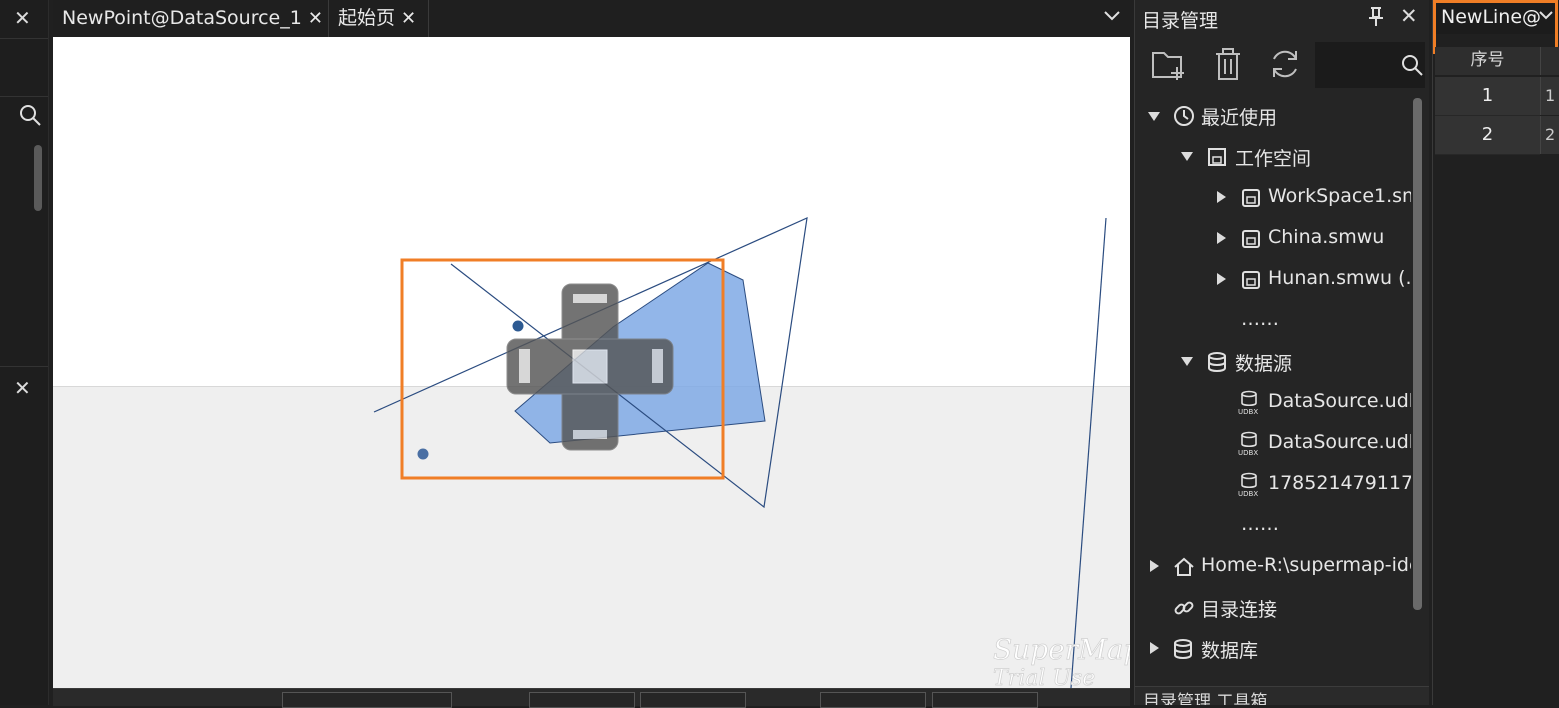 The image size is (1559, 708). What do you see at coordinates (22, 18) in the screenshot?
I see `left-panel-close-icon: ✕` at bounding box center [22, 18].